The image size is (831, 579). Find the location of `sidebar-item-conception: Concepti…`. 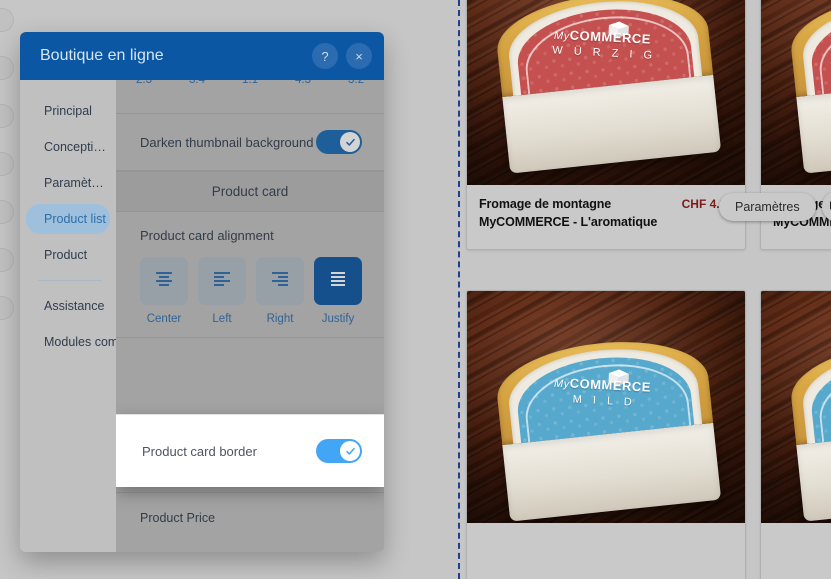

sidebar-item-conception: Concepti… is located at coordinates (68, 147).